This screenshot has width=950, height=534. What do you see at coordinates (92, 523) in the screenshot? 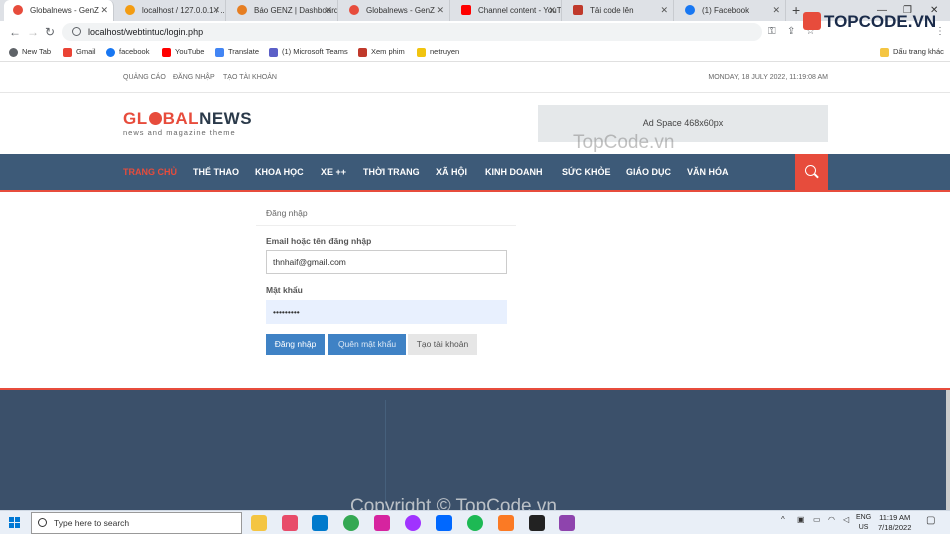
I see `taskbar-search-placeholder: Type here to search` at bounding box center [92, 523].